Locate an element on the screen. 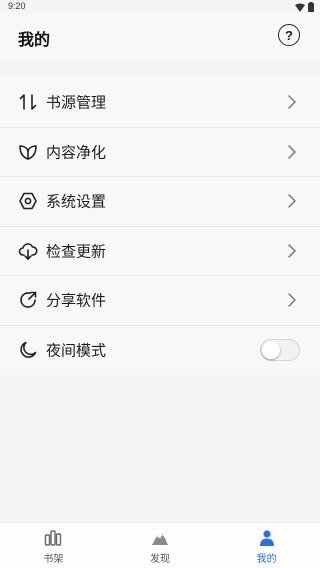  menu-item-check-update: 检查更新 is located at coordinates (160, 251).